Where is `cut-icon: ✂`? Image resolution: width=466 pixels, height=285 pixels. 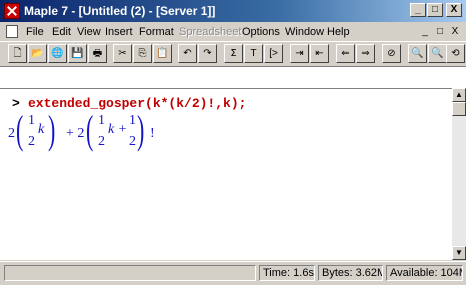 cut-icon: ✂ is located at coordinates (122, 53).